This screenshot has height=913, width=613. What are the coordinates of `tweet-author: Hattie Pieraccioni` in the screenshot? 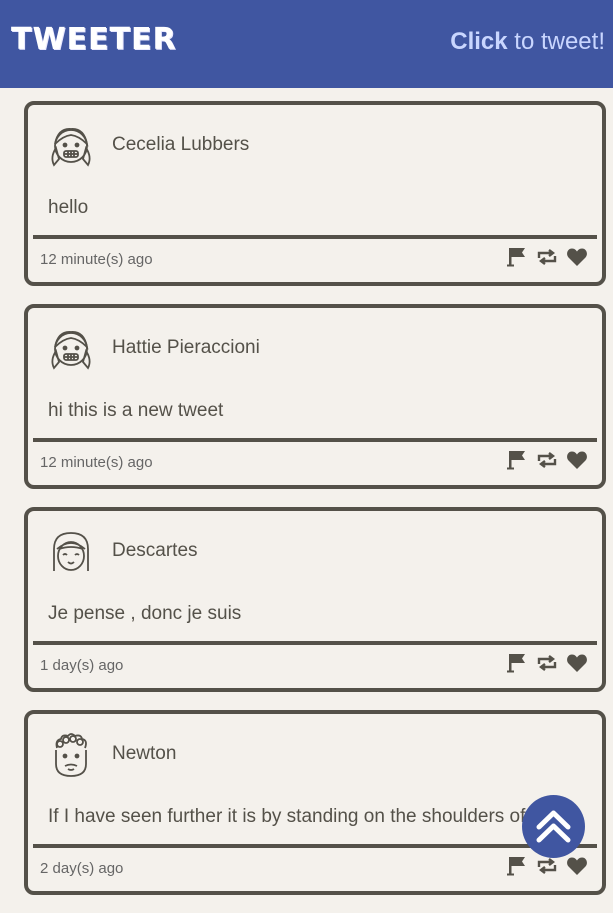 It's located at (186, 347).